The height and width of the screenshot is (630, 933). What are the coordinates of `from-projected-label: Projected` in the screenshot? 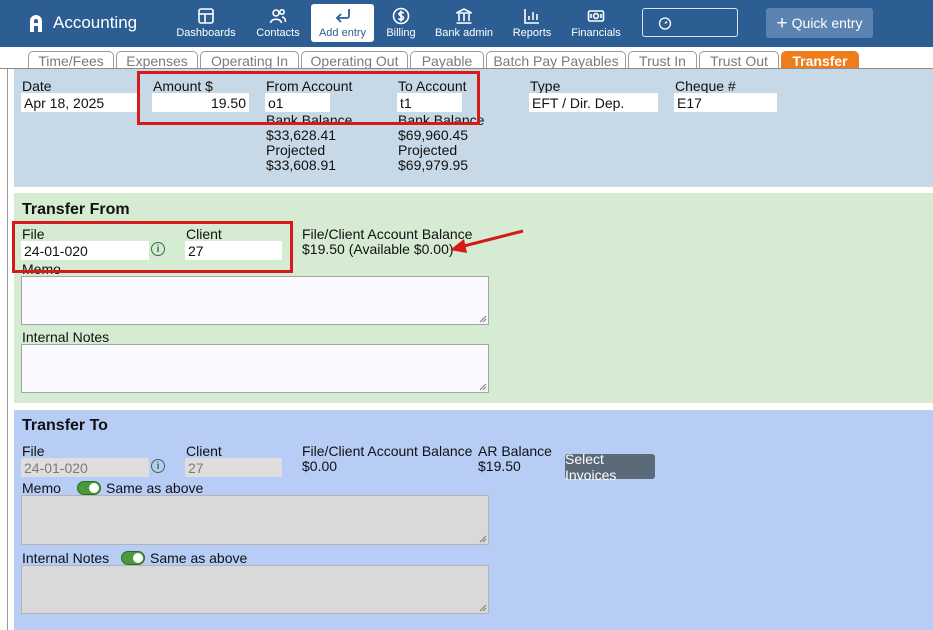 It's located at (296, 150).